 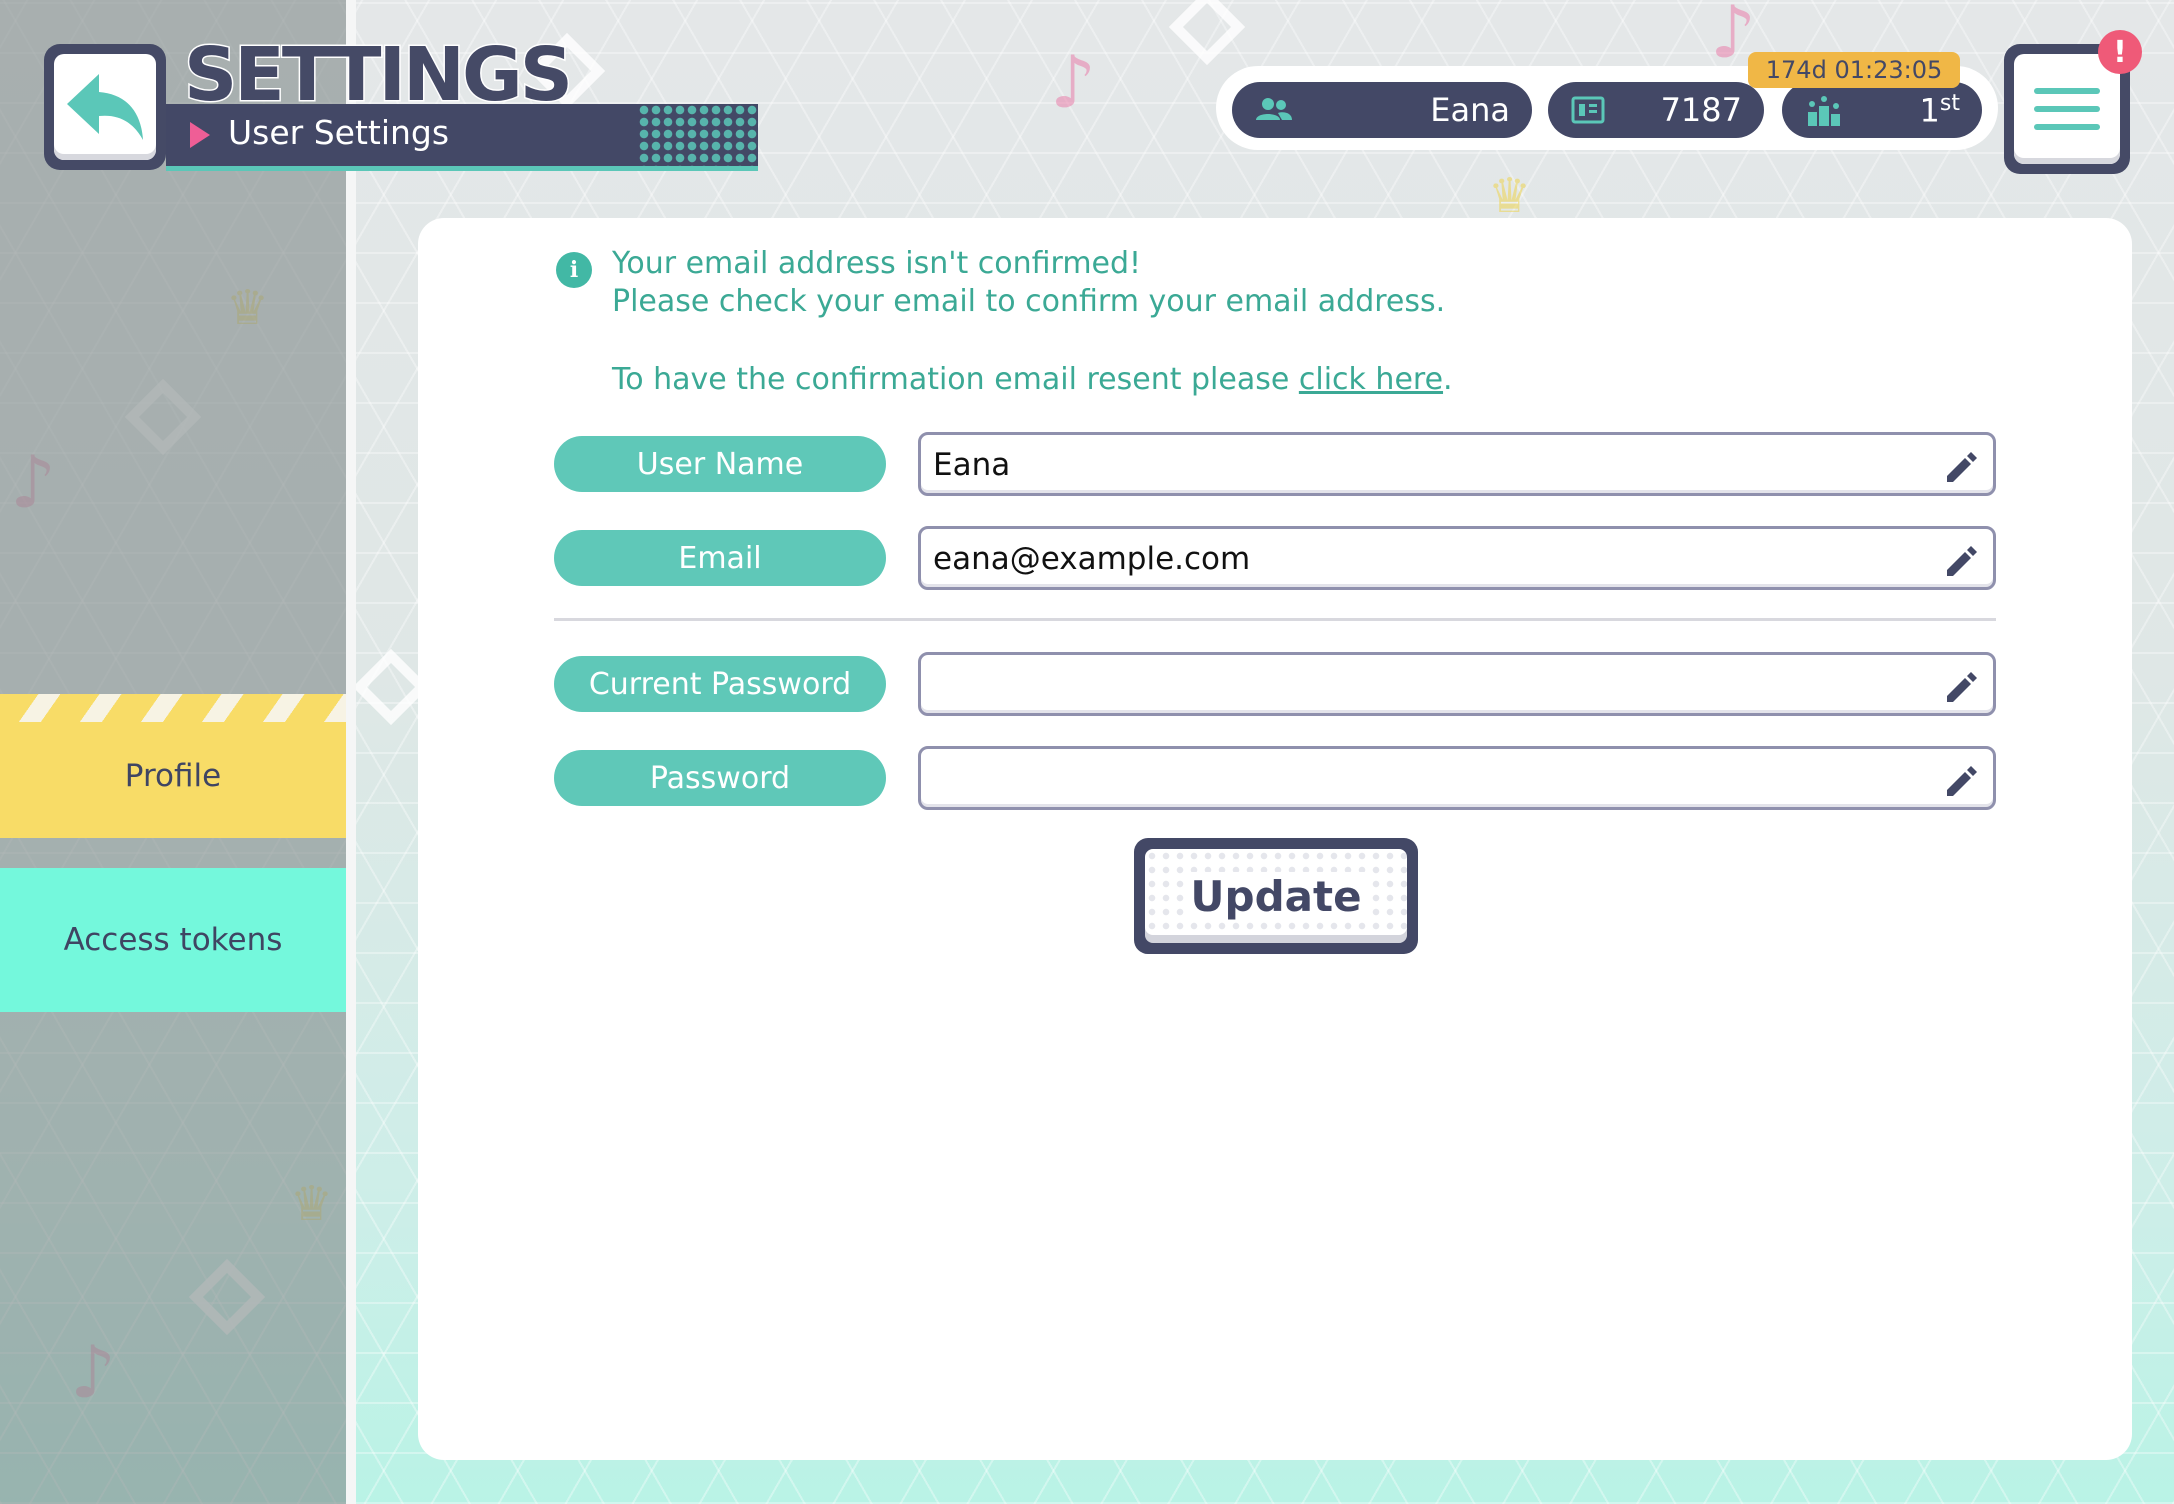 I want to click on sidebar-item-access-tokens: Access tokens, so click(x=173, y=940).